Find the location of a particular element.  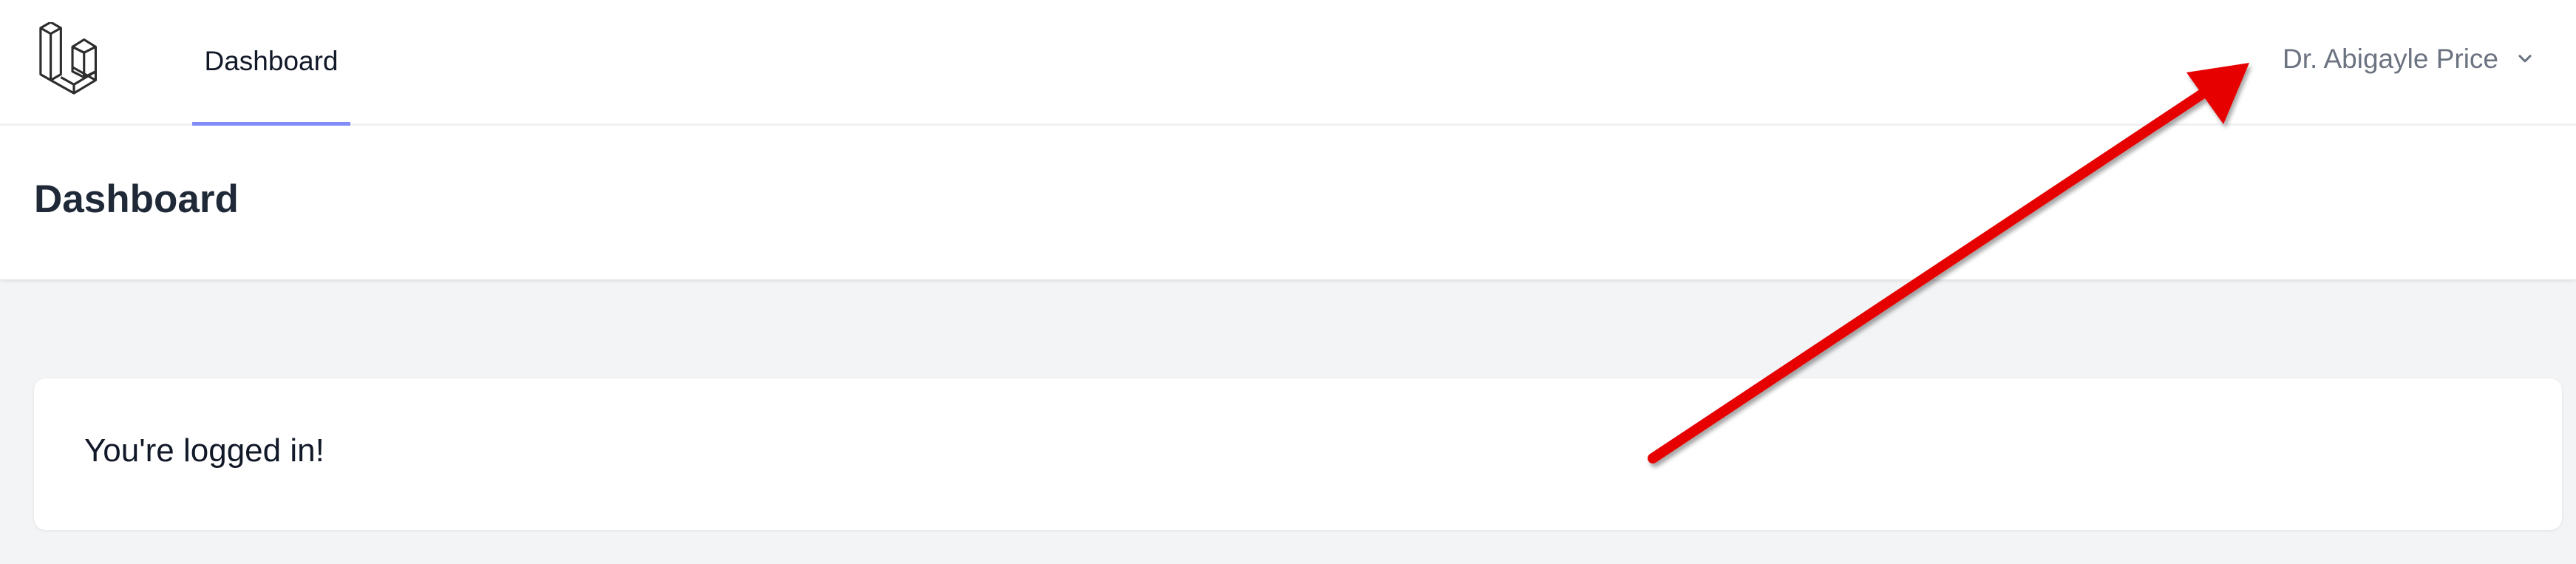

logged-in-message: You're logged in! is located at coordinates (204, 451).